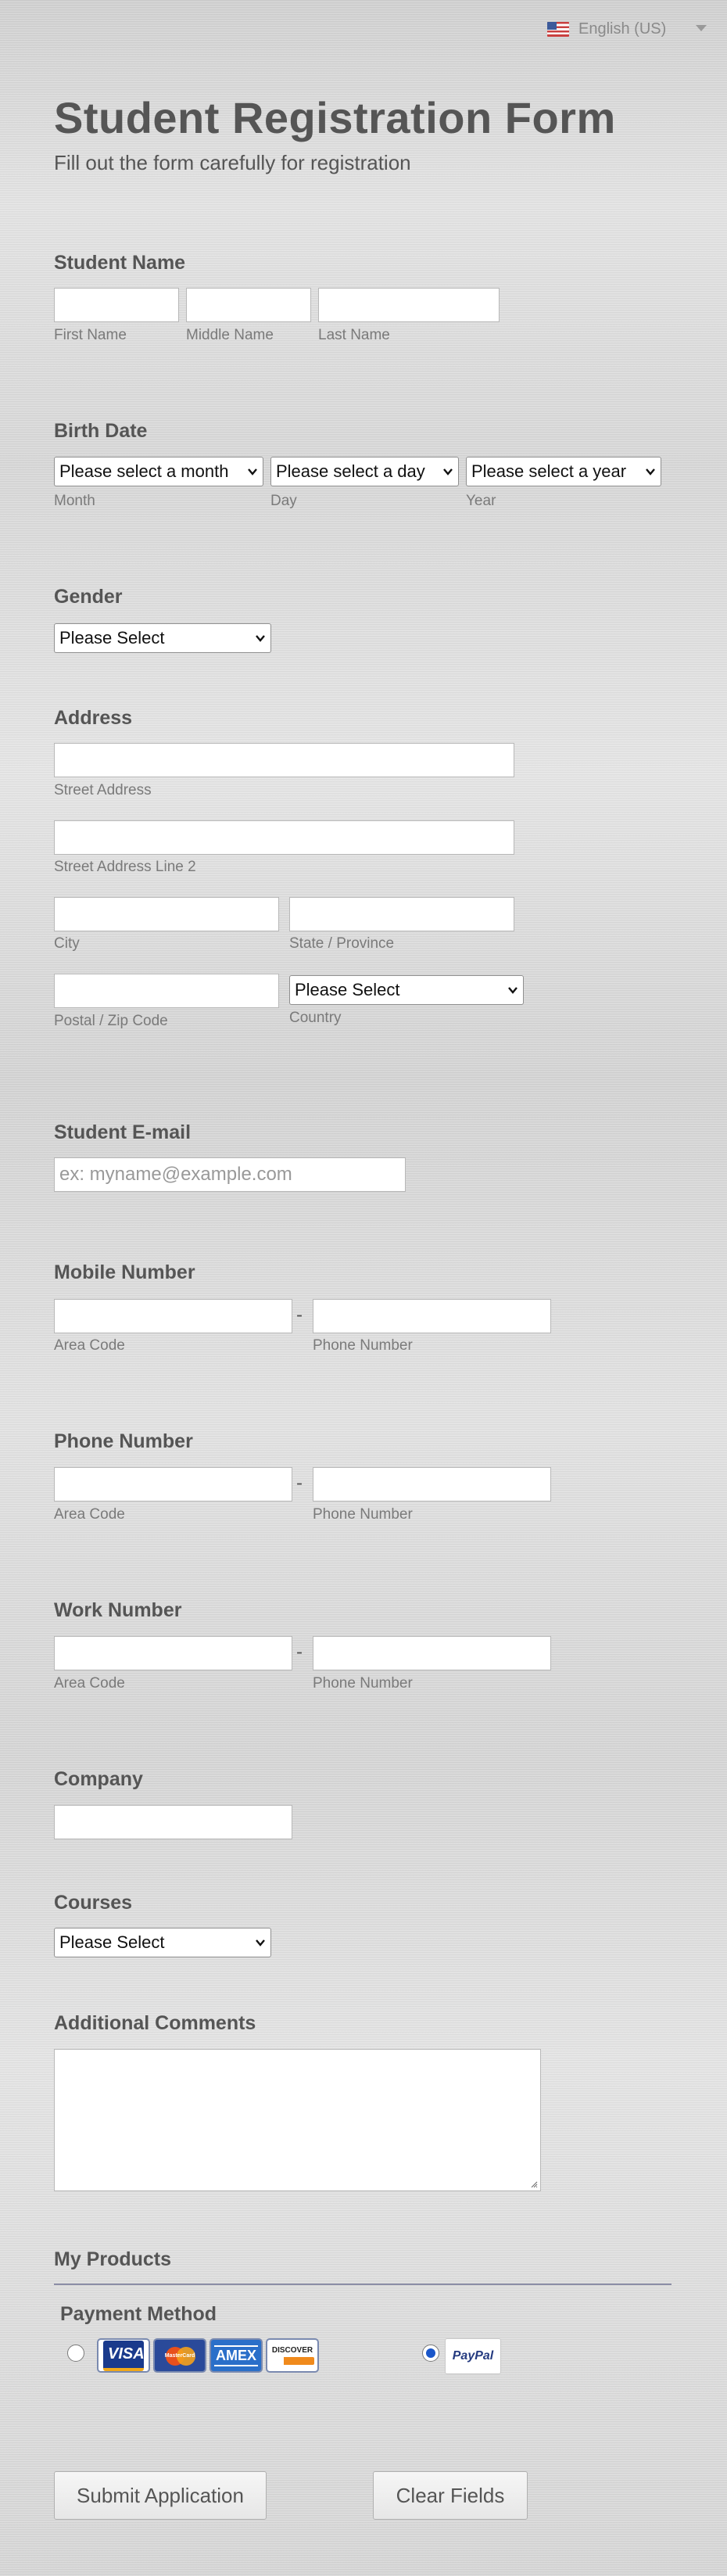 The width and height of the screenshot is (727, 2576). Describe the element at coordinates (93, 1903) in the screenshot. I see `courses-label: Courses` at that location.